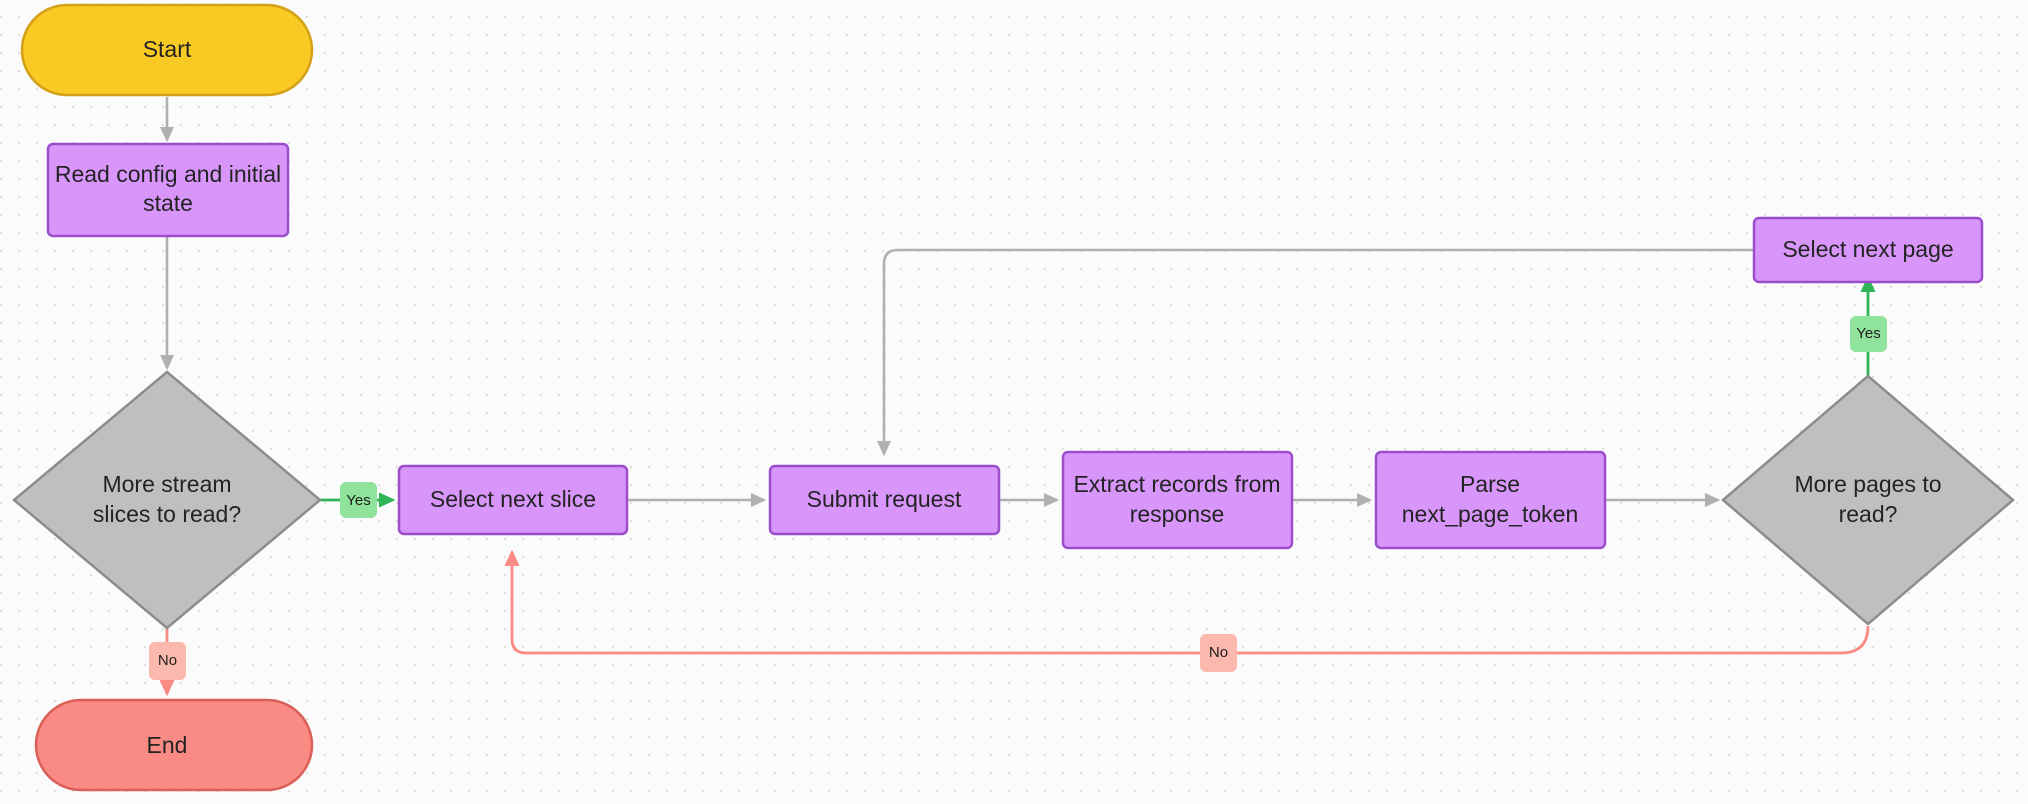  I want to click on edge-label-more-slices-no-badge, so click(167, 661).